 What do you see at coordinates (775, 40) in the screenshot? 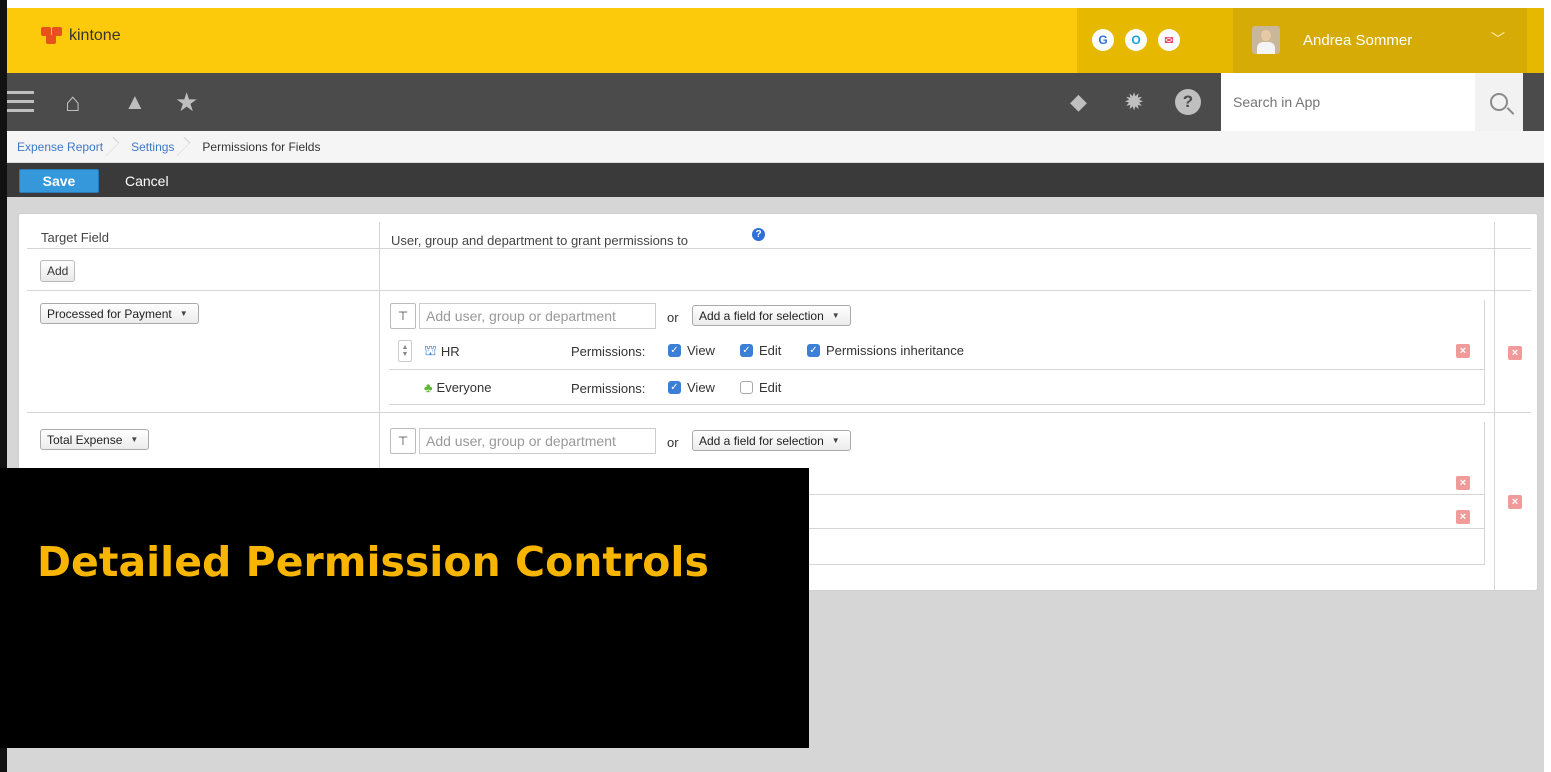
I see `top-bar: kintone G O ✉ Andrea Sommer ﹀` at bounding box center [775, 40].